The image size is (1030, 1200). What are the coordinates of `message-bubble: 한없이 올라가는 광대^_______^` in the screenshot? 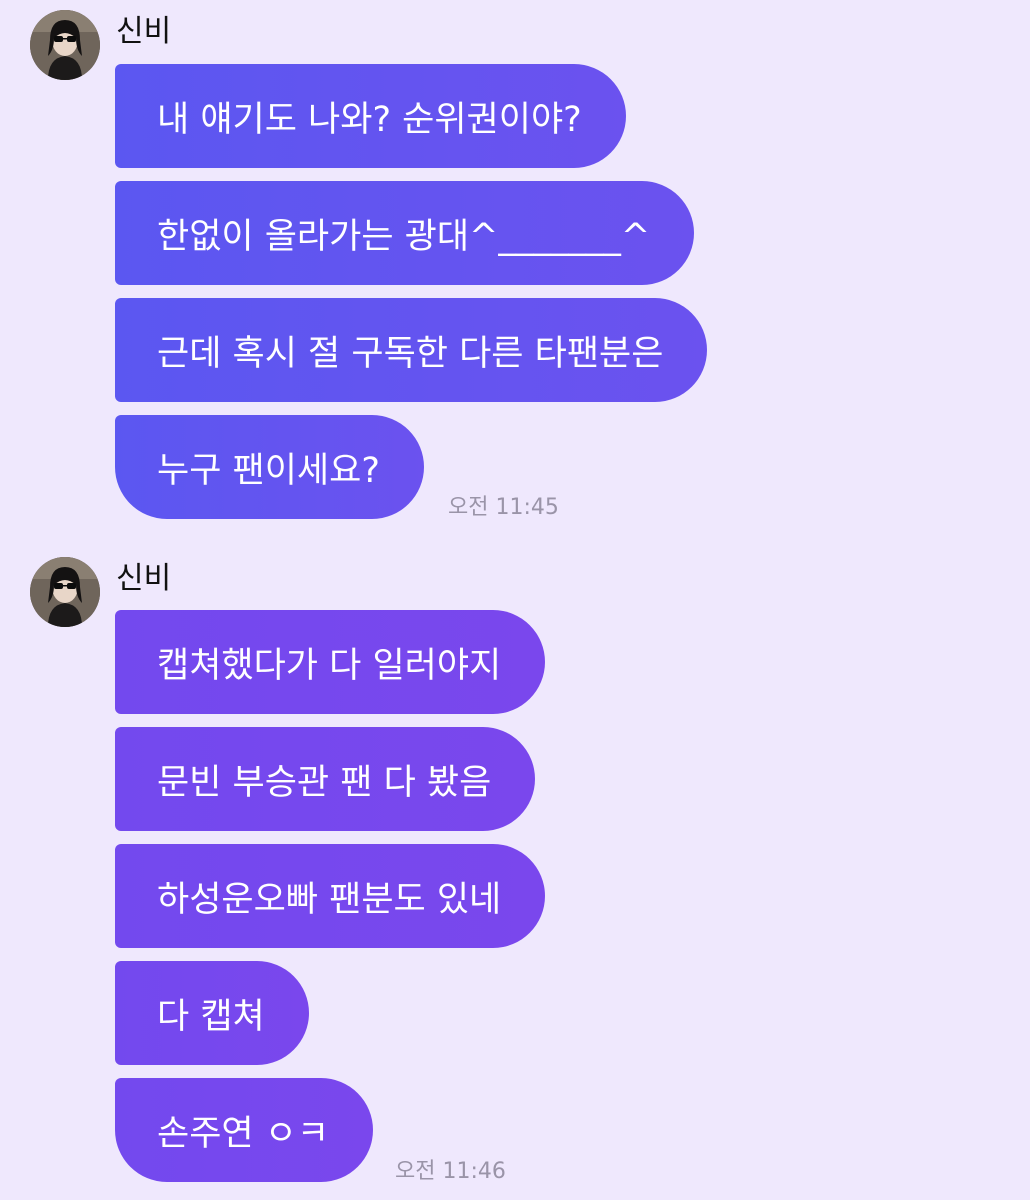 It's located at (405, 233).